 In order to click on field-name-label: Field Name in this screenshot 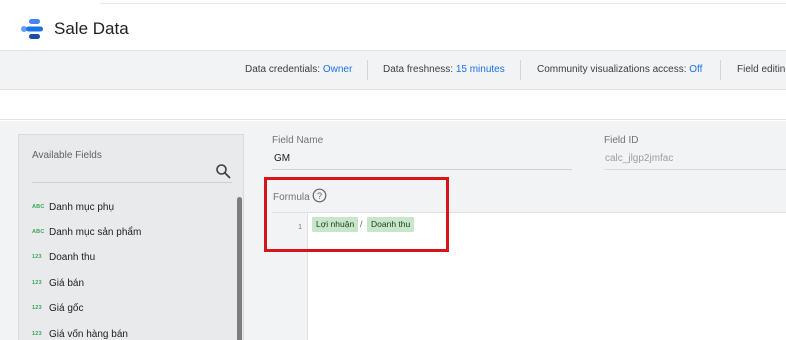, I will do `click(298, 140)`.